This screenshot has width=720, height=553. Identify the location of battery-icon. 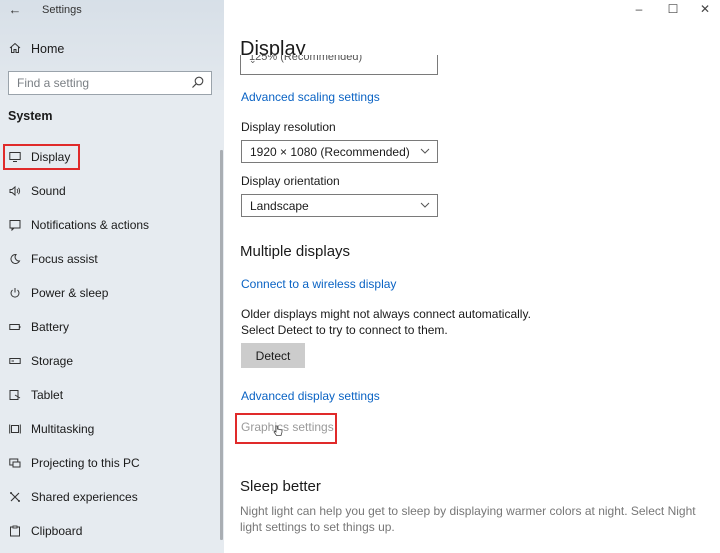
(15, 327).